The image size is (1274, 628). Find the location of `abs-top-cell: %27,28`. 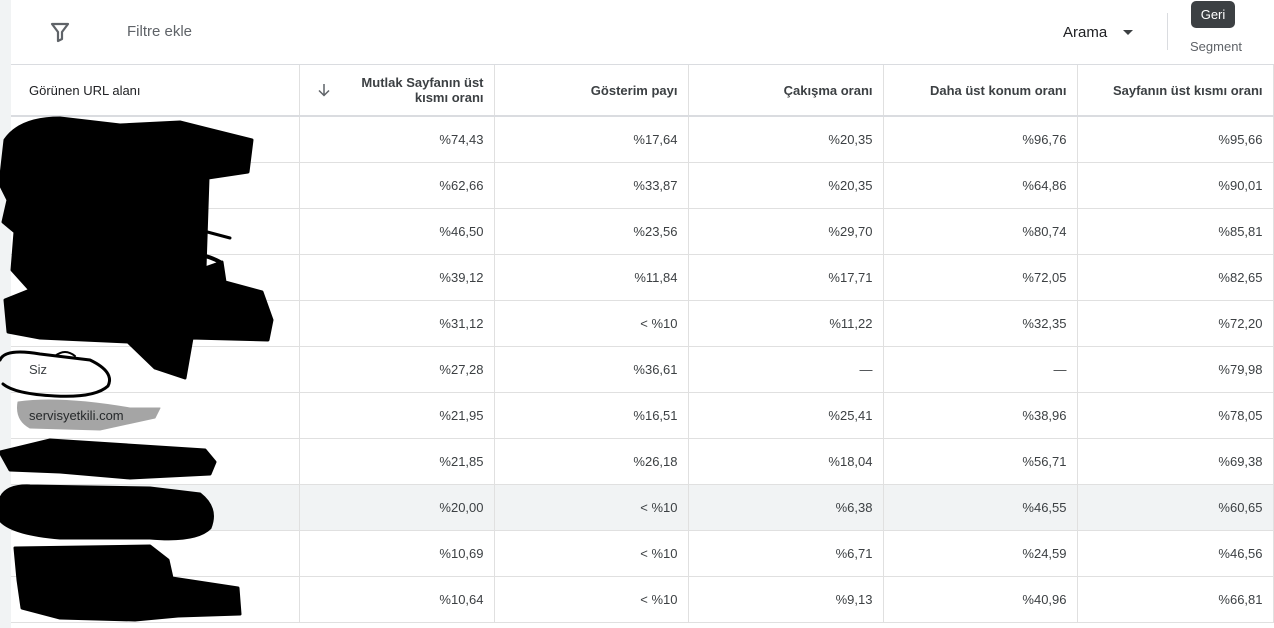

abs-top-cell: %27,28 is located at coordinates (397, 369).